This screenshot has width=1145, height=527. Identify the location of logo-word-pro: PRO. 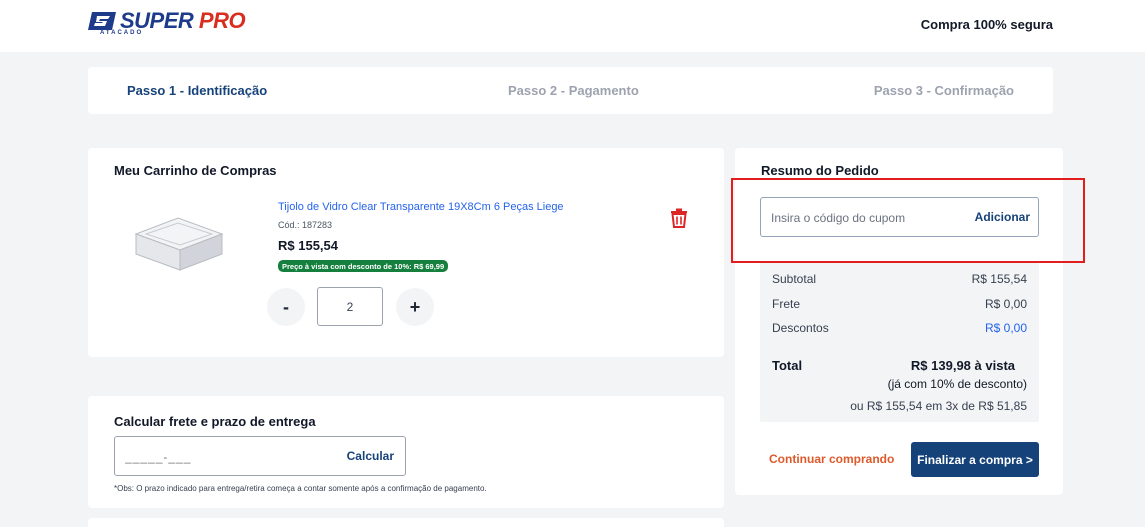
(222, 20).